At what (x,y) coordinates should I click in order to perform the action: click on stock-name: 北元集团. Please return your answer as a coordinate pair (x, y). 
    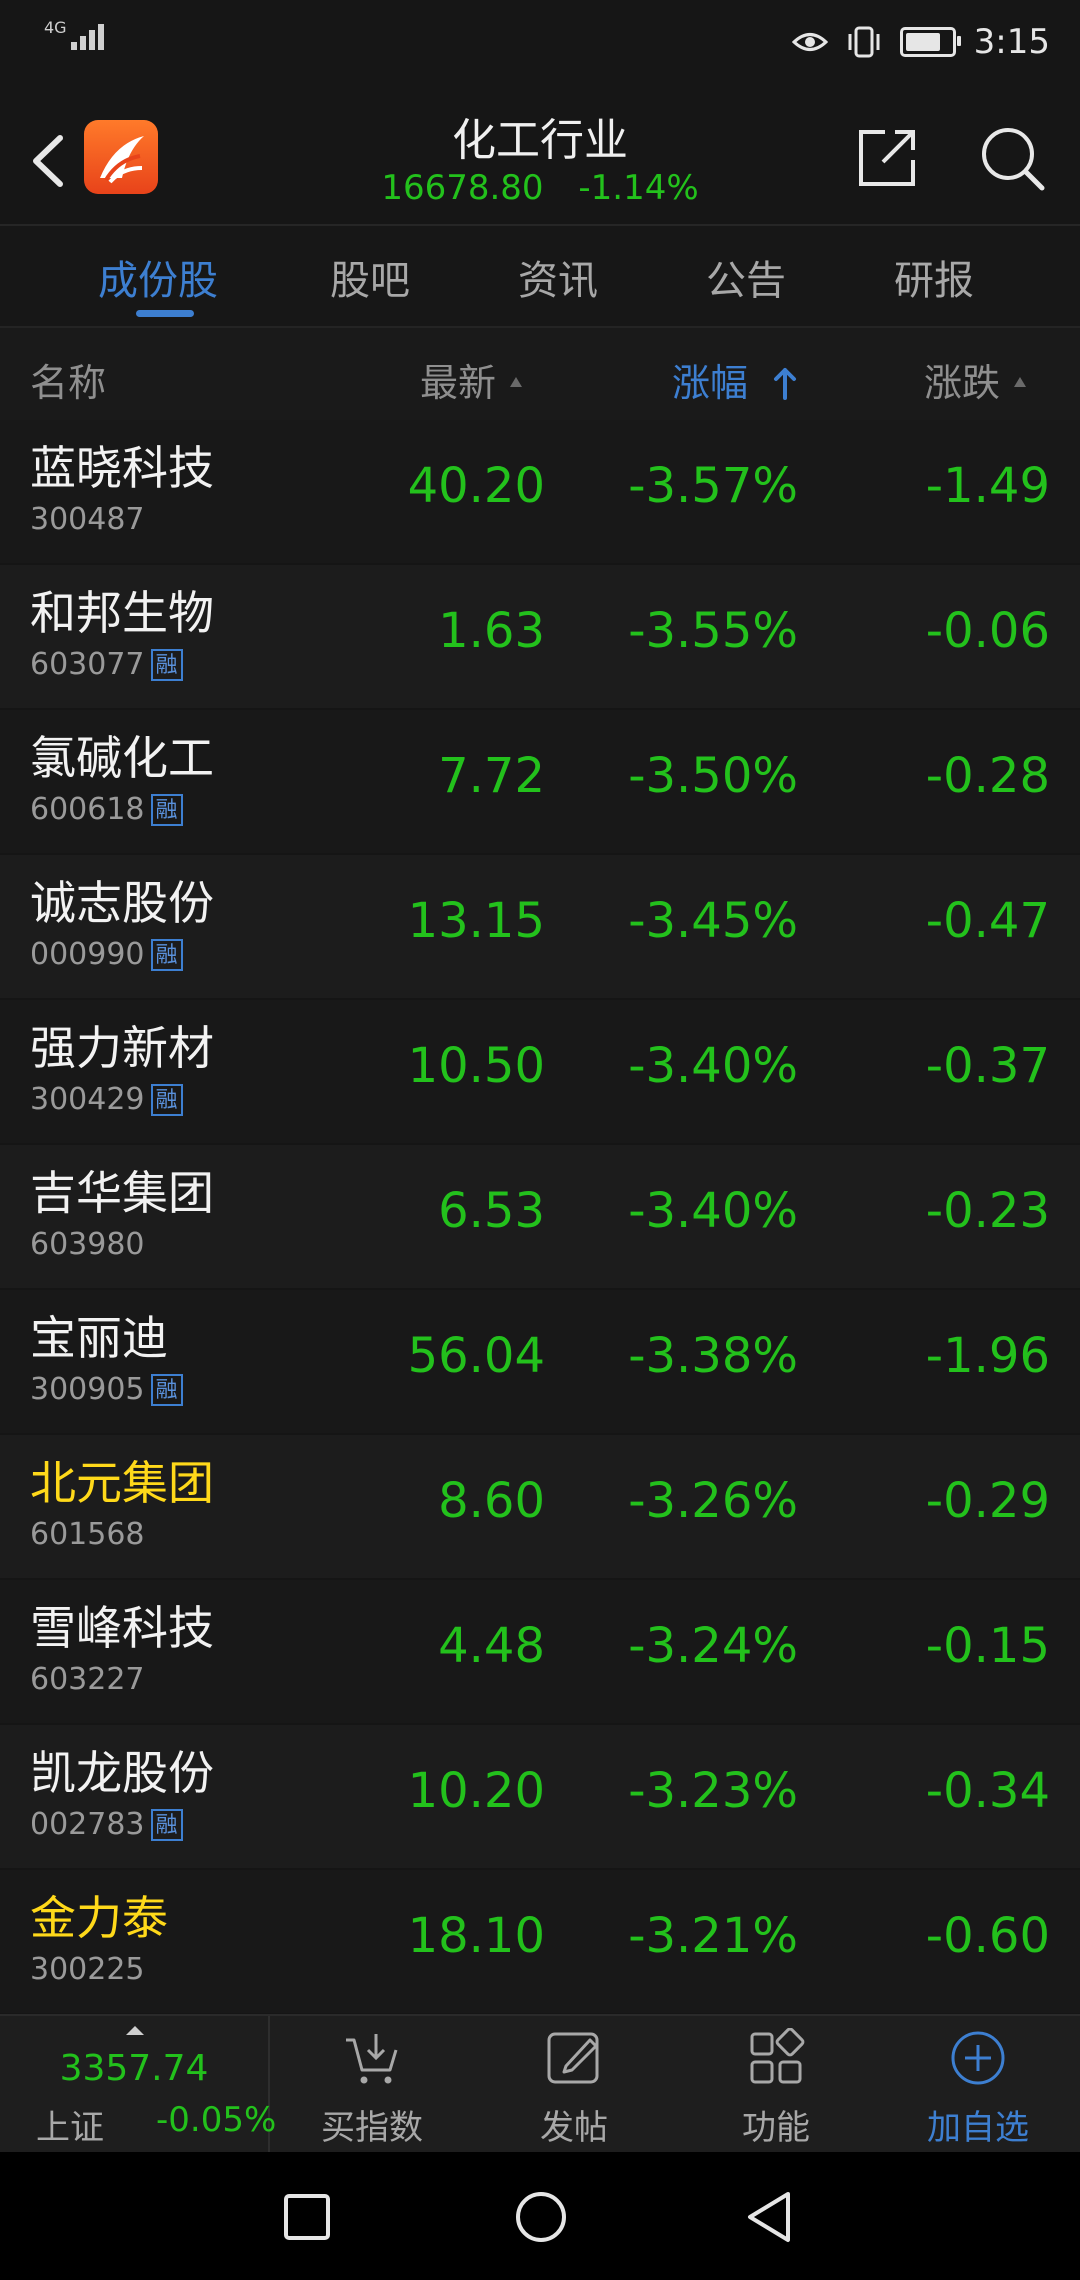
    Looking at the image, I should click on (122, 1483).